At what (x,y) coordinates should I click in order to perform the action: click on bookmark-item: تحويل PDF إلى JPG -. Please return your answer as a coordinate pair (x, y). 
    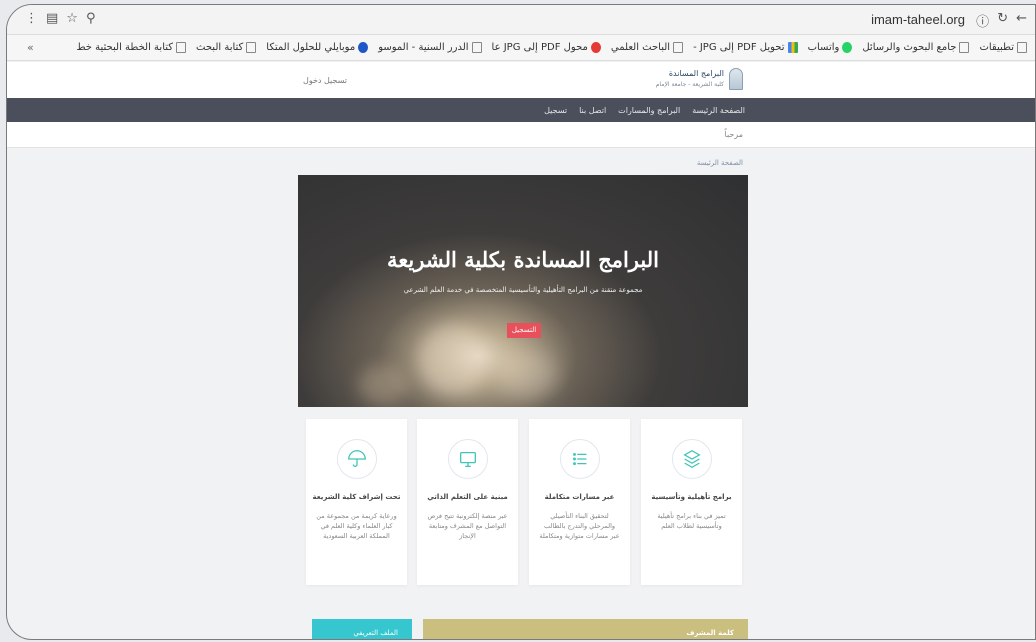
    Looking at the image, I should click on (745, 47).